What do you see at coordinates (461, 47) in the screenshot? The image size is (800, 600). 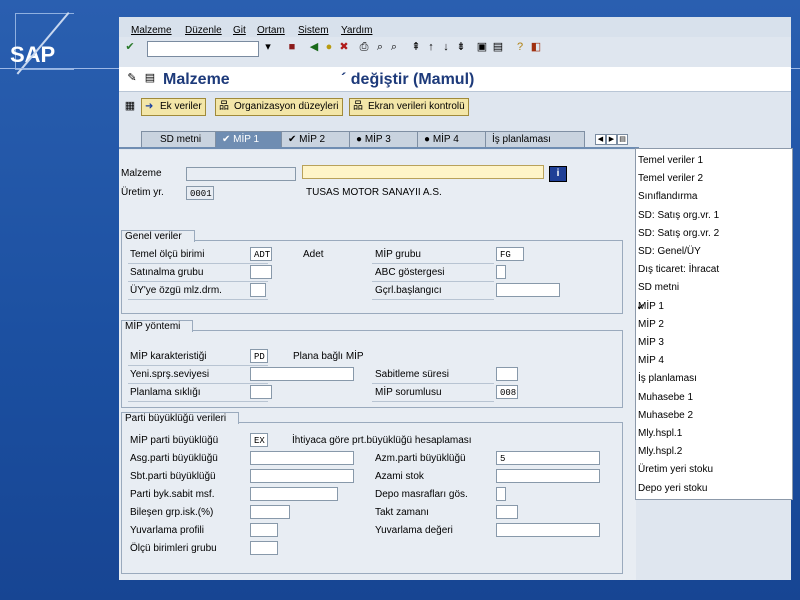 I see `last-page-icon: ⇟` at bounding box center [461, 47].